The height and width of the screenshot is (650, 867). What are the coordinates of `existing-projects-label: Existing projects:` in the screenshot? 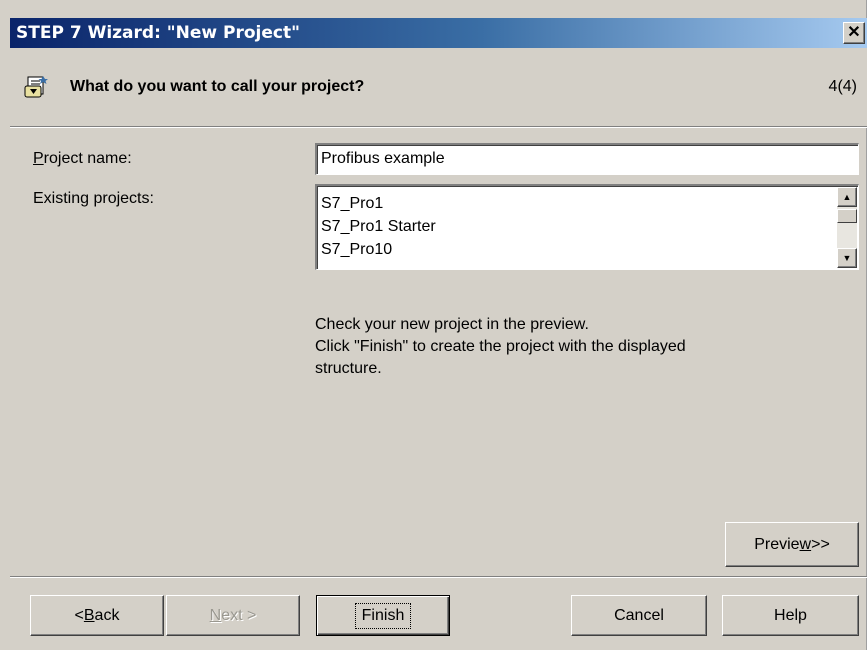 It's located at (93, 198).